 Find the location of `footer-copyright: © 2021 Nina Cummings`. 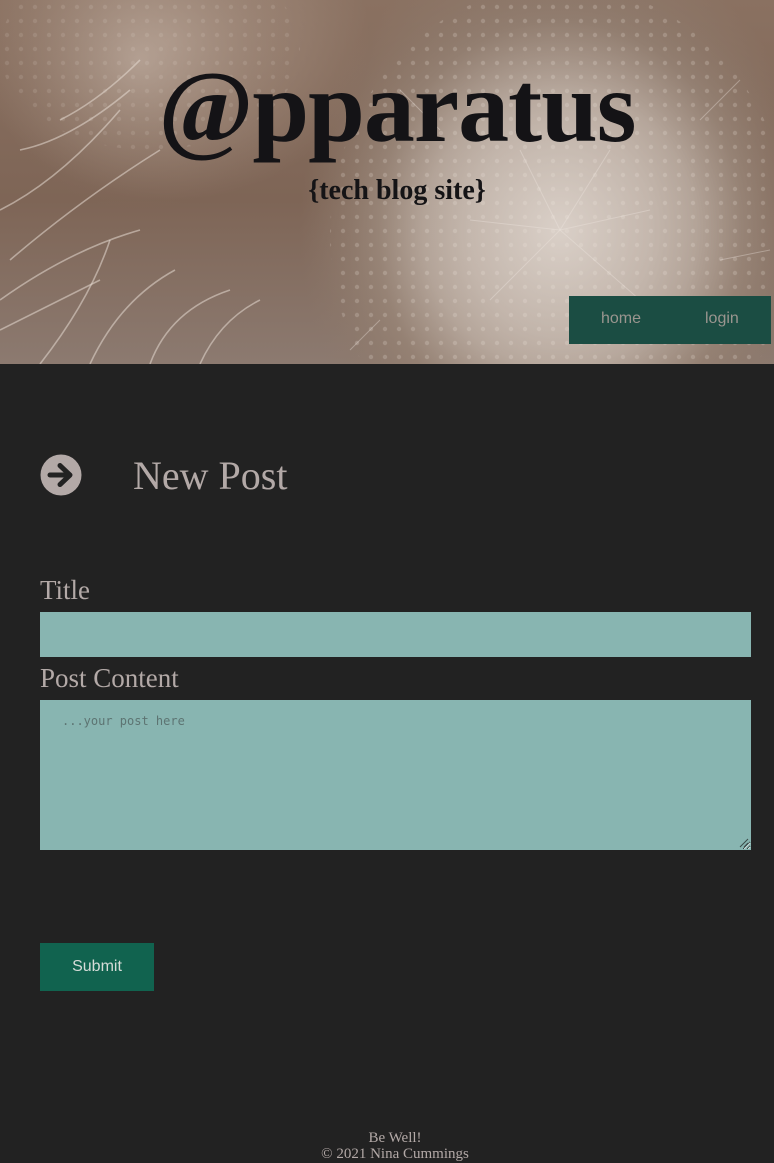

footer-copyright: © 2021 Nina Cummings is located at coordinates (395, 1154).